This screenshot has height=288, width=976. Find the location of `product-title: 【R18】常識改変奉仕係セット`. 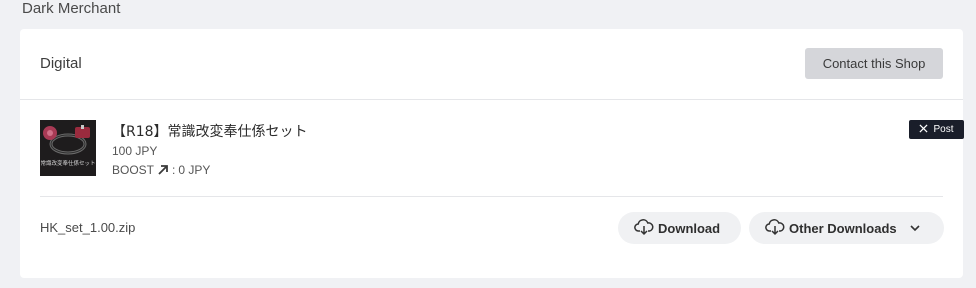

product-title: 【R18】常識改変奉仕係セット is located at coordinates (210, 131).